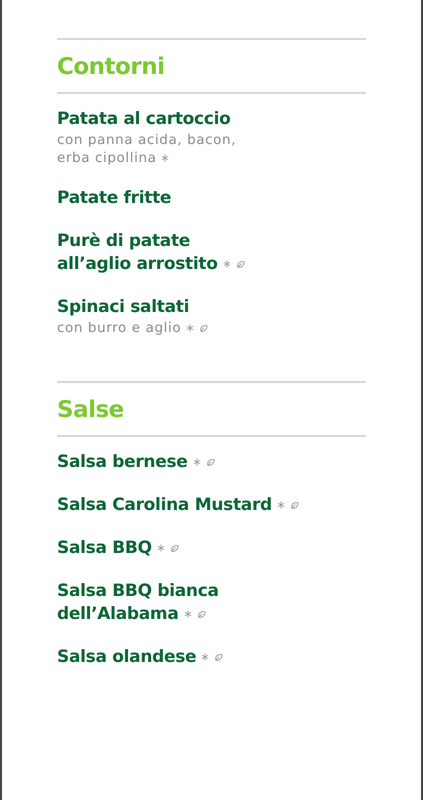 The image size is (423, 800). Describe the element at coordinates (138, 602) in the screenshot. I see `dish-name: Salsa BBQ bianca dell’Alabama` at that location.